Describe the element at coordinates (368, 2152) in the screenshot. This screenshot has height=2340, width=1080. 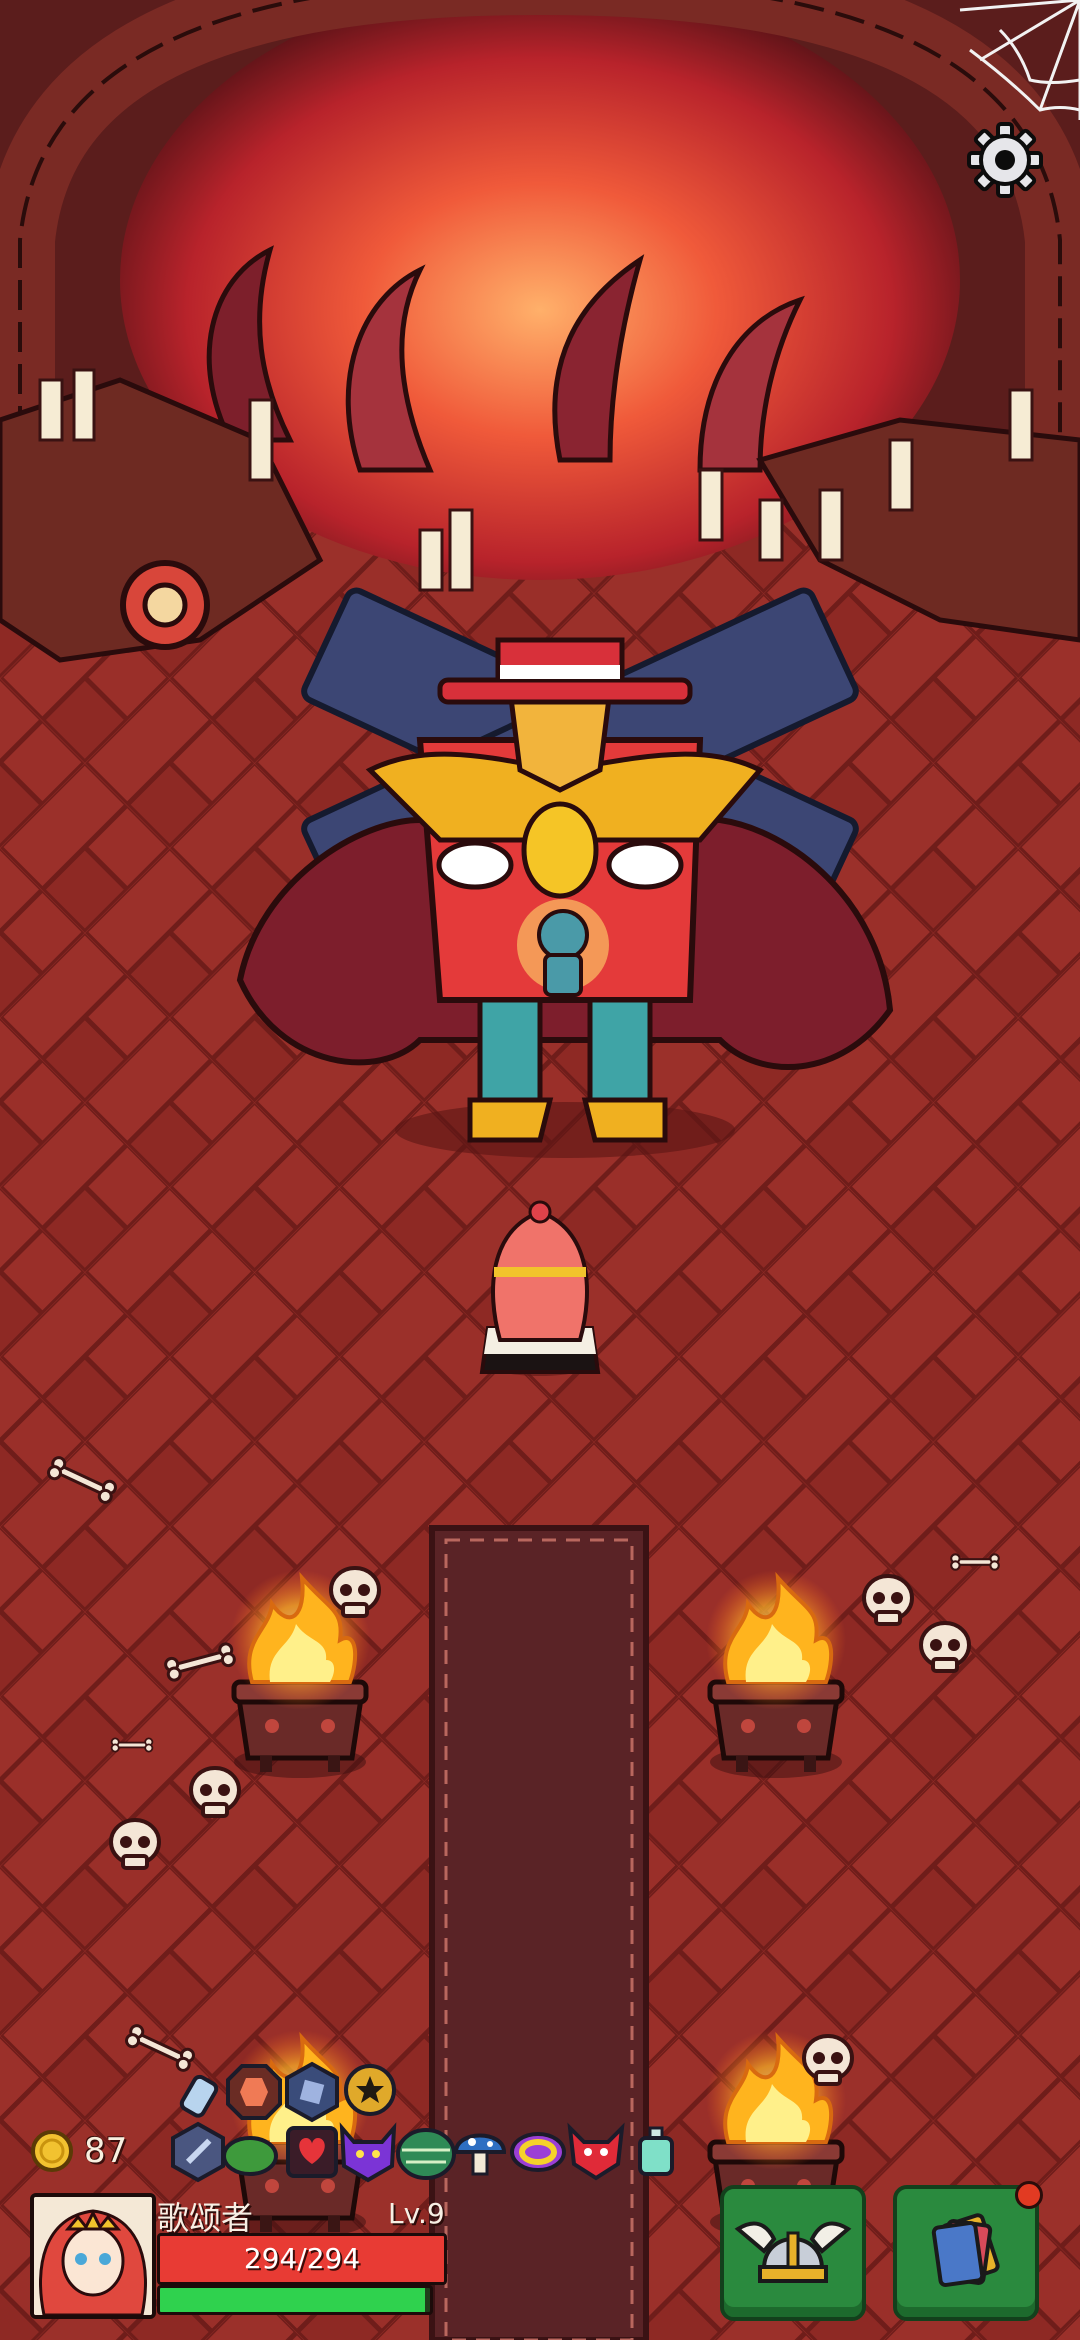
I see `purple-demon-icon` at that location.